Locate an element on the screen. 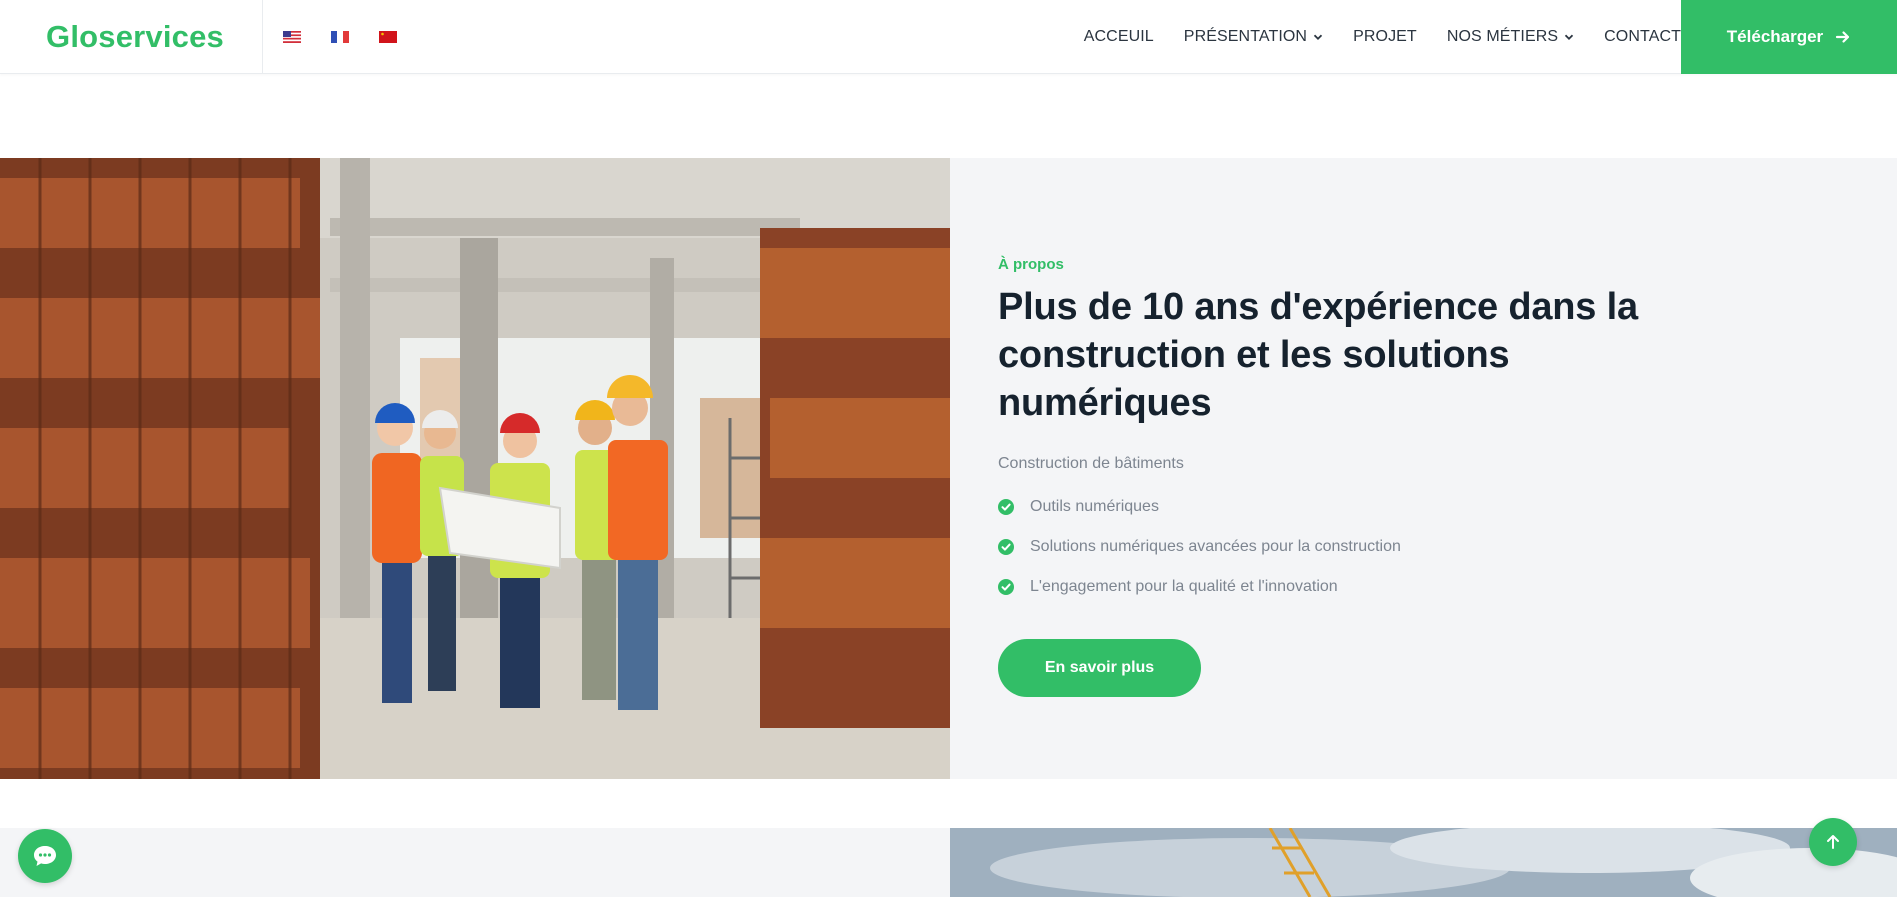 The image size is (1897, 897). fr-flag-icon is located at coordinates (340, 36).